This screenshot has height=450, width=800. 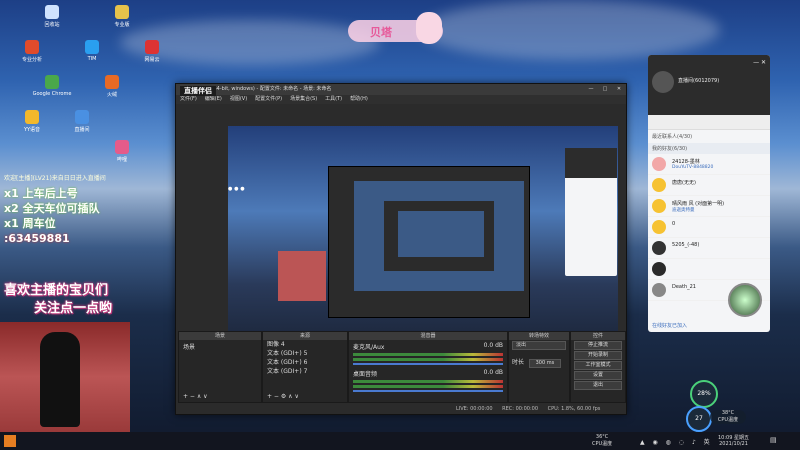 I want to click on desktop-icon-label: 回收站, so click(x=52, y=25).